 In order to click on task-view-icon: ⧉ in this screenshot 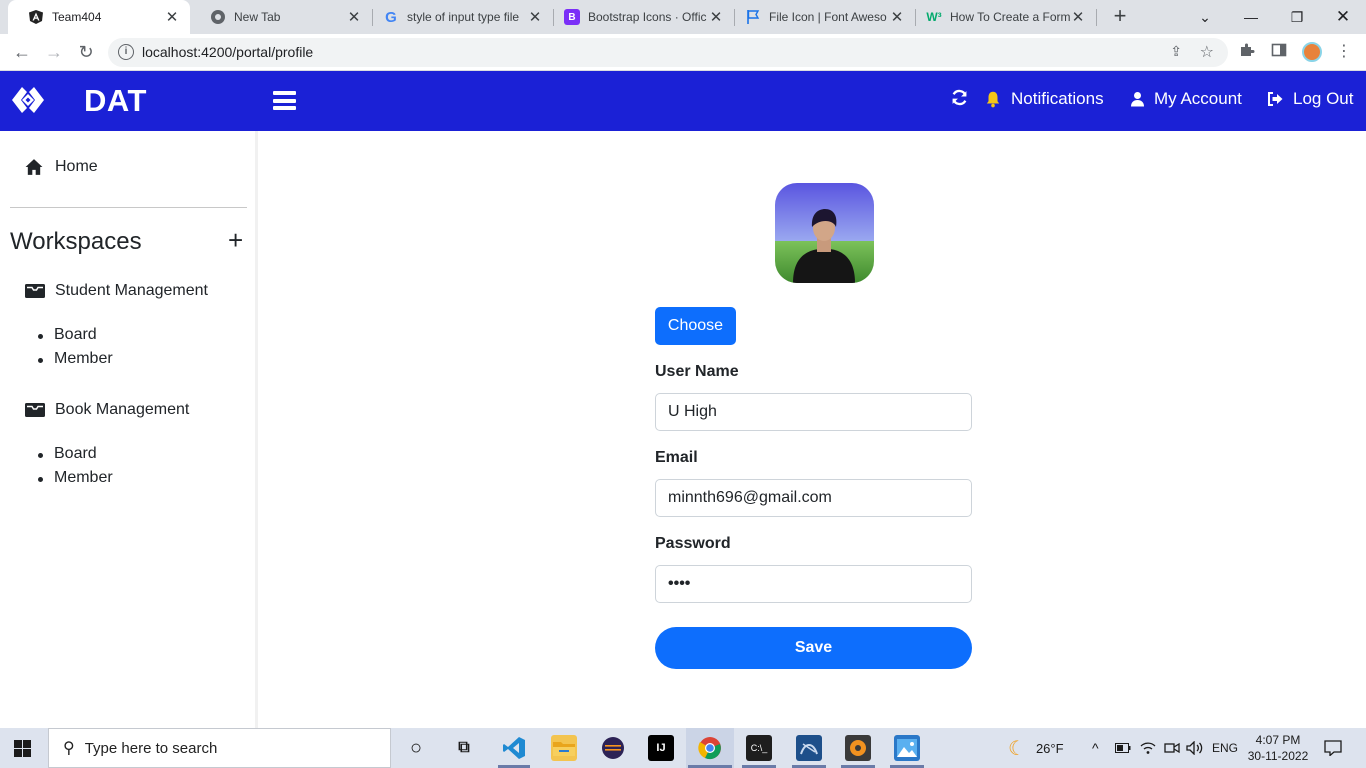, I will do `click(464, 748)`.